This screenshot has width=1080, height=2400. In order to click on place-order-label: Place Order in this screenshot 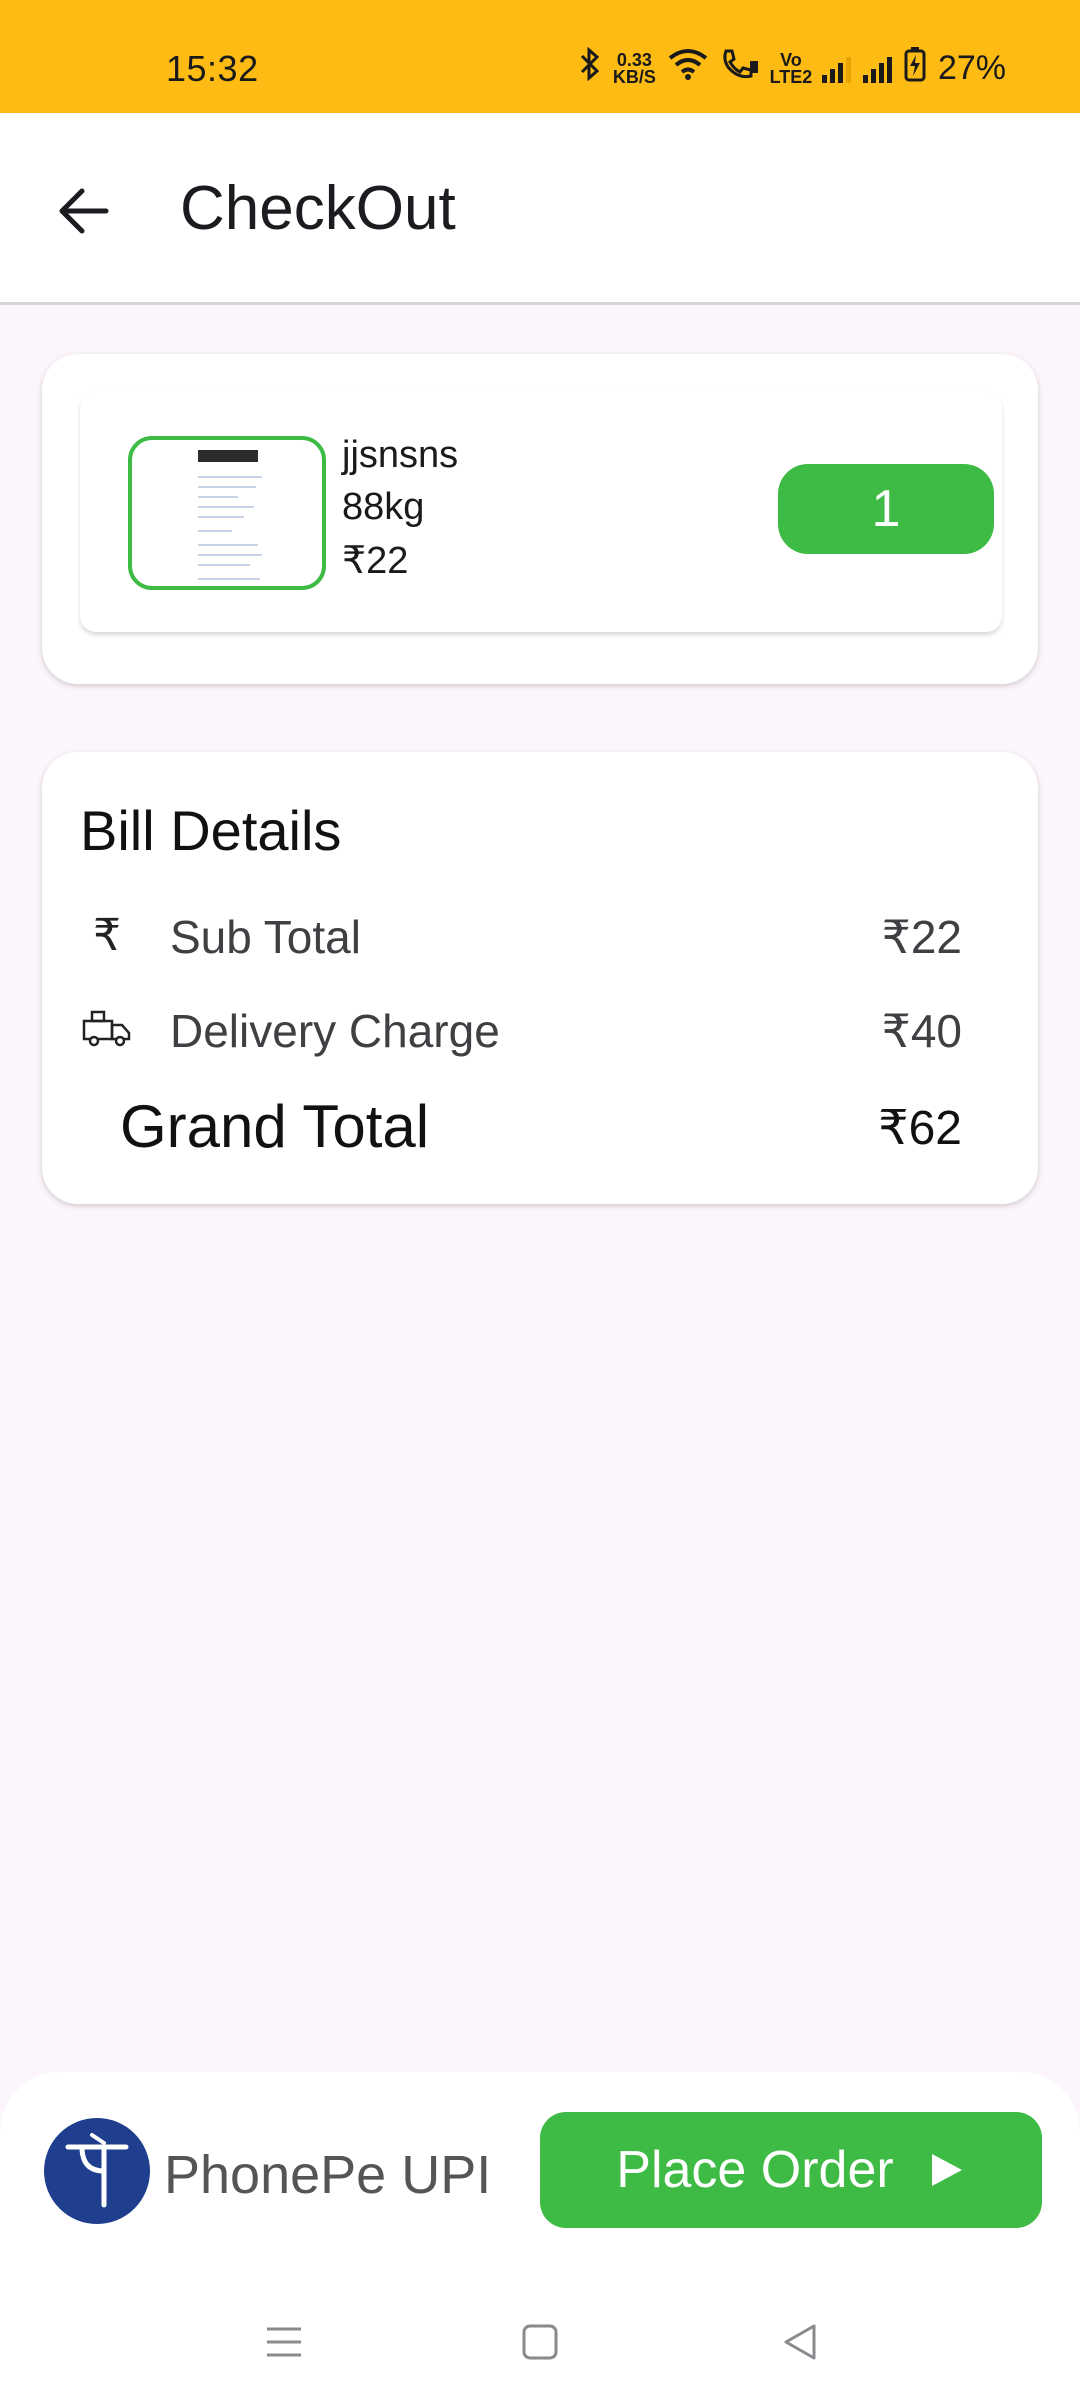, I will do `click(755, 2170)`.